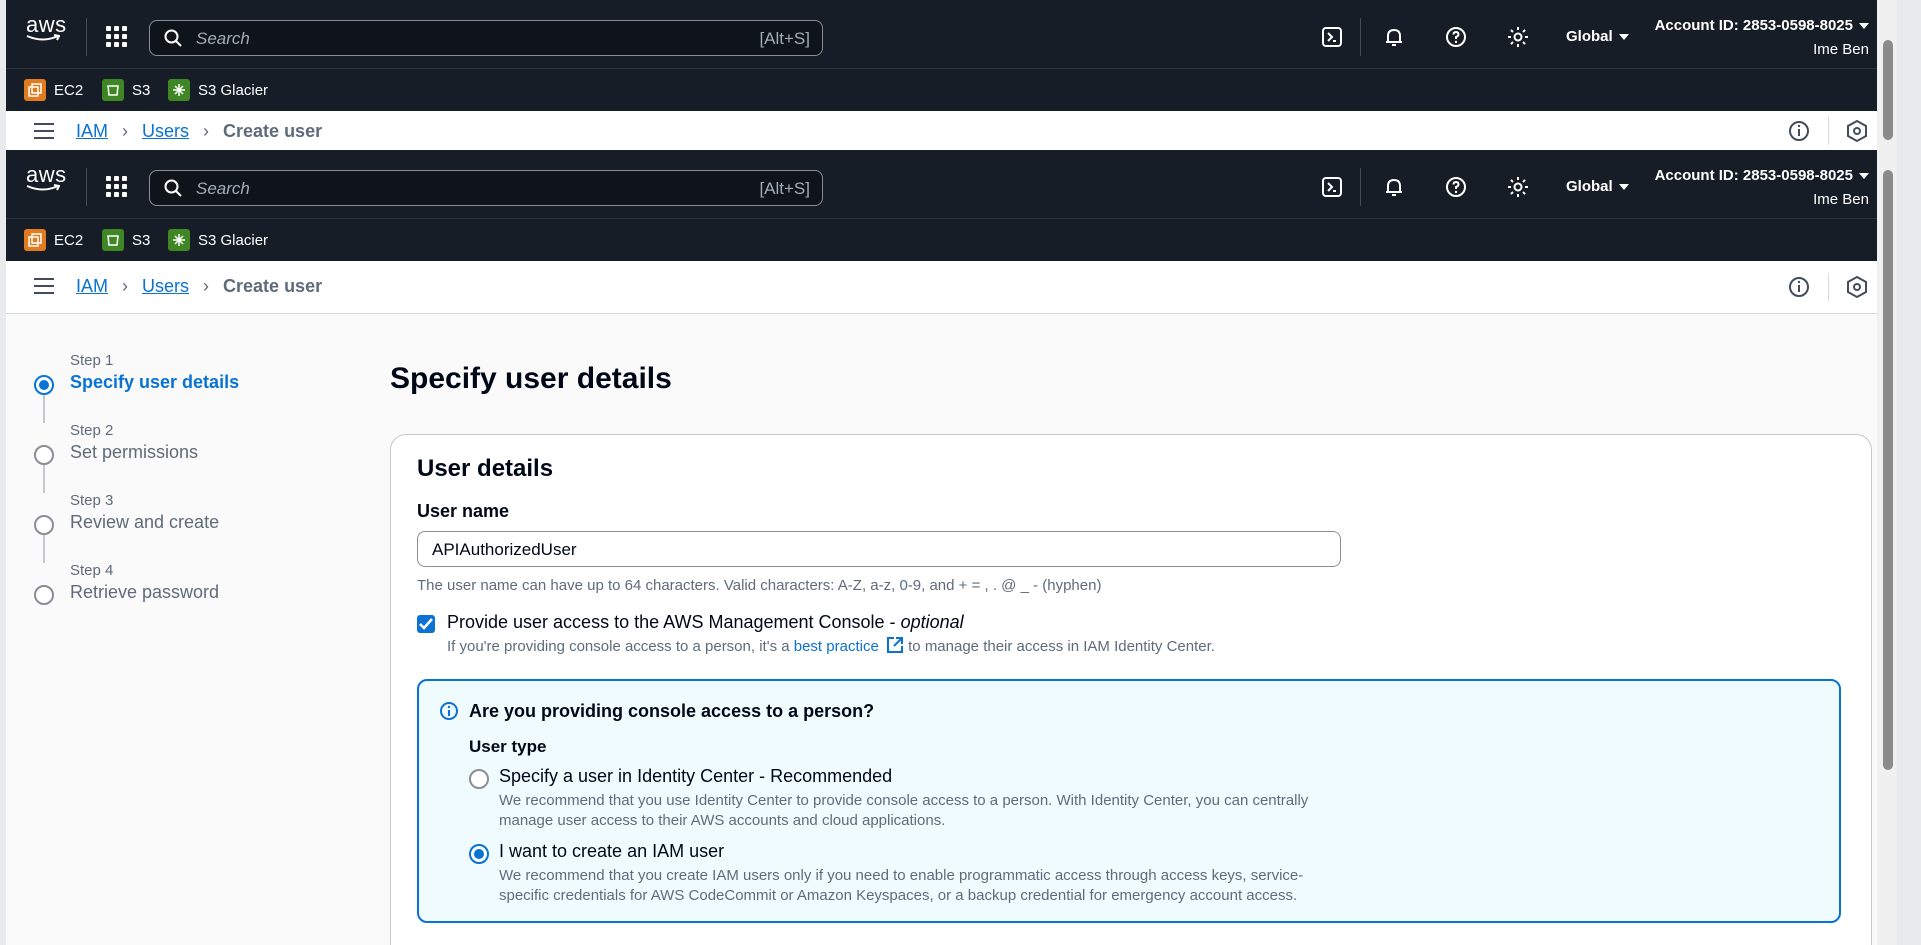 This screenshot has height=945, width=1921. I want to click on console-access-checkbox, so click(426, 624).